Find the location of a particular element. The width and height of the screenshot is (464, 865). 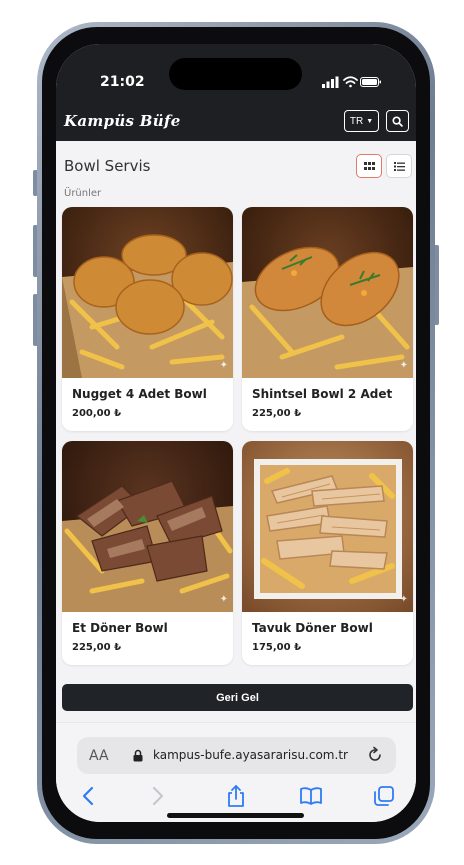

product-name: Et Döner Bowl is located at coordinates (120, 628).